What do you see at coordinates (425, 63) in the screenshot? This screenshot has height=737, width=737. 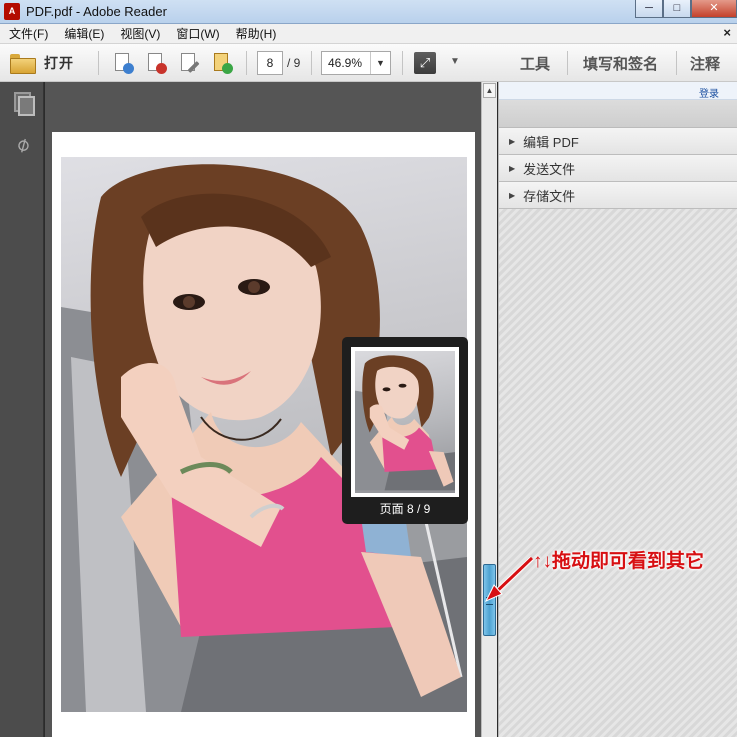 I see `fit-page-icon: ⤢` at bounding box center [425, 63].